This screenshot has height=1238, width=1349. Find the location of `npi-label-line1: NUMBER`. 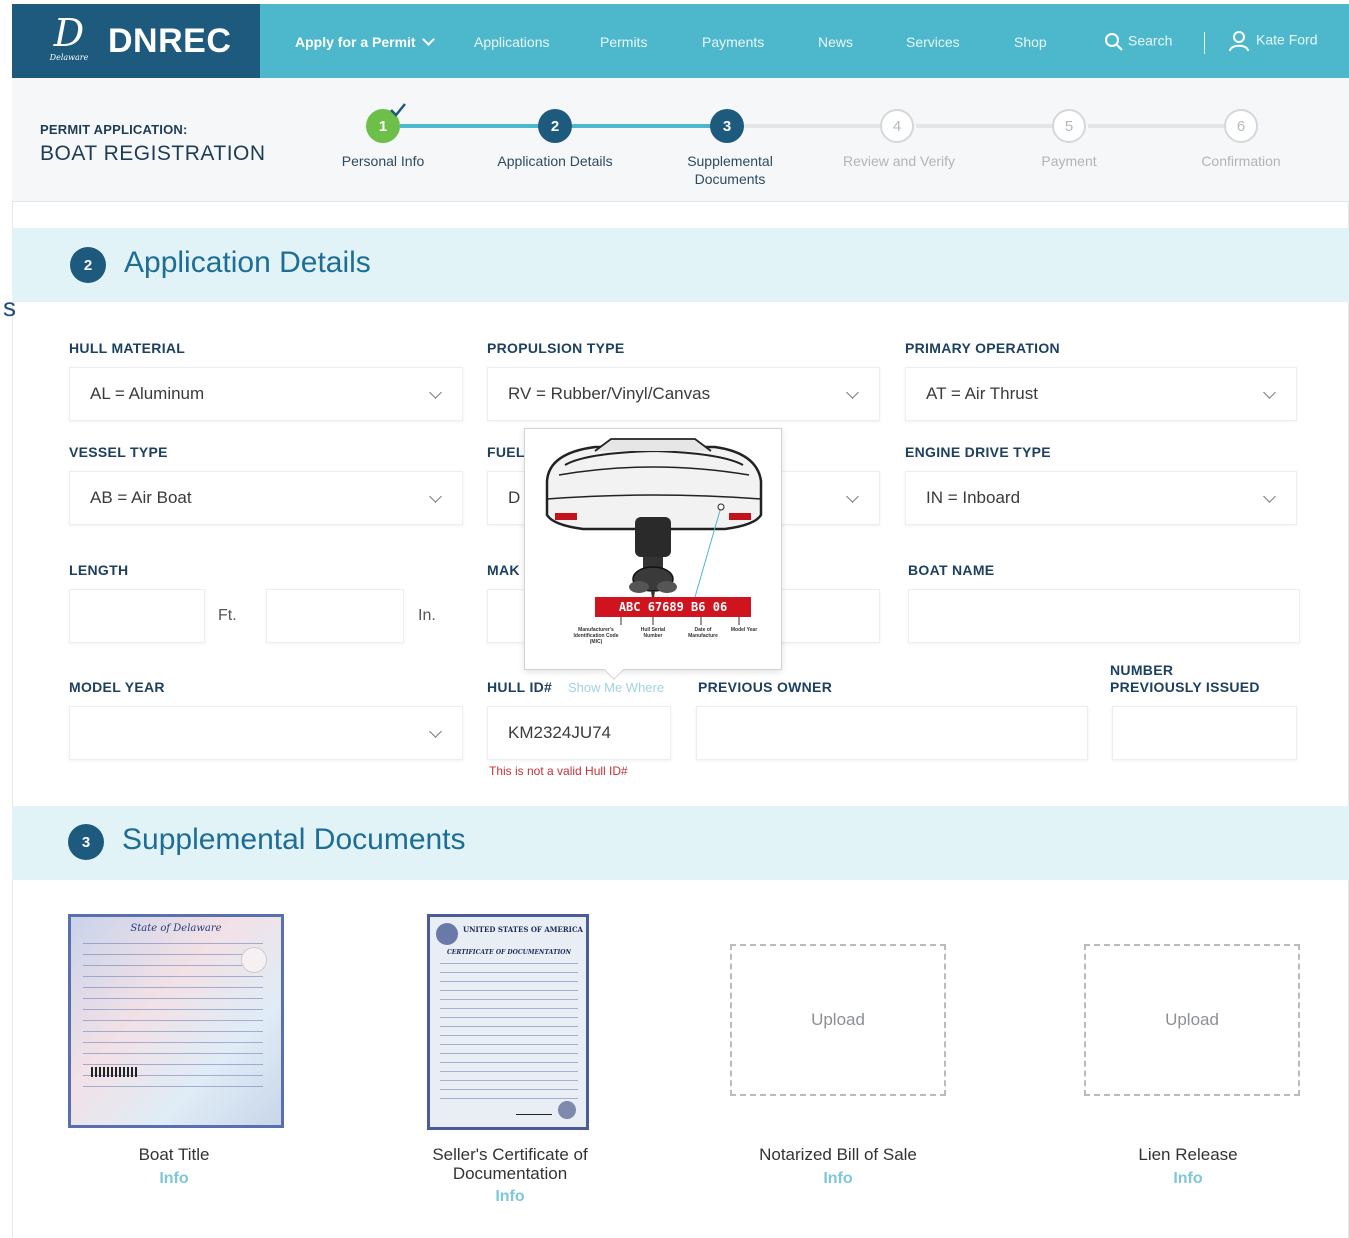

npi-label-line1: NUMBER is located at coordinates (1142, 670).